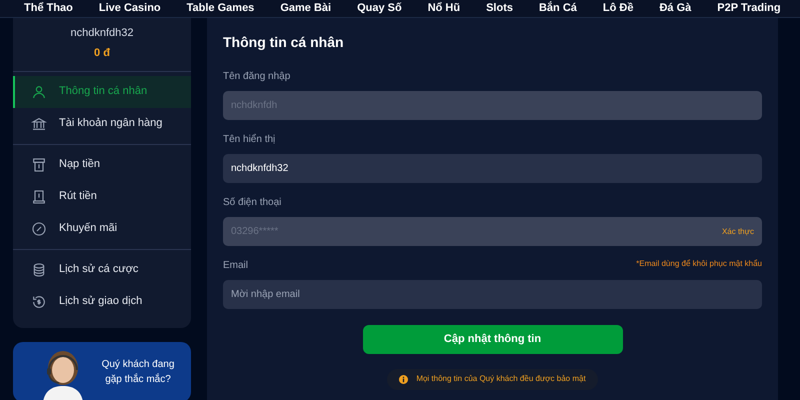 The image size is (800, 400). I want to click on nav-link: Nổ Hũ, so click(444, 8).